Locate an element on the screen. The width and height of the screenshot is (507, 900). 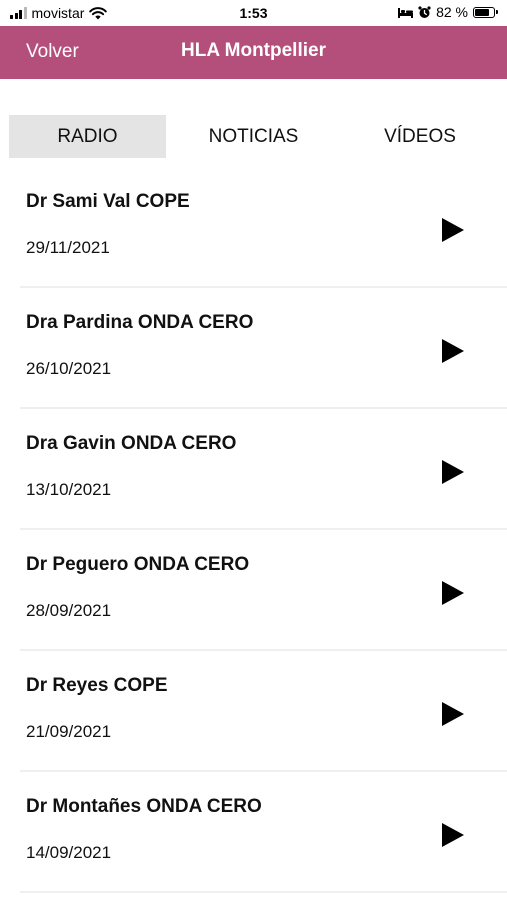
tab-noticias: NOTICIAS is located at coordinates (253, 136).